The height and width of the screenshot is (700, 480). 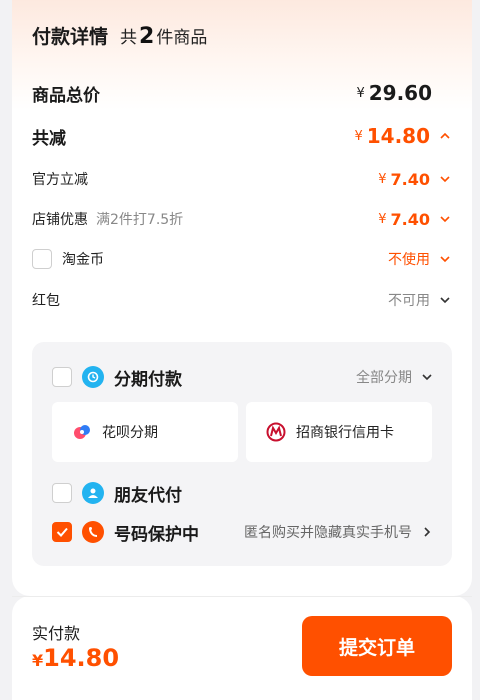 What do you see at coordinates (382, 179) in the screenshot?
I see `official-currency: ¥` at bounding box center [382, 179].